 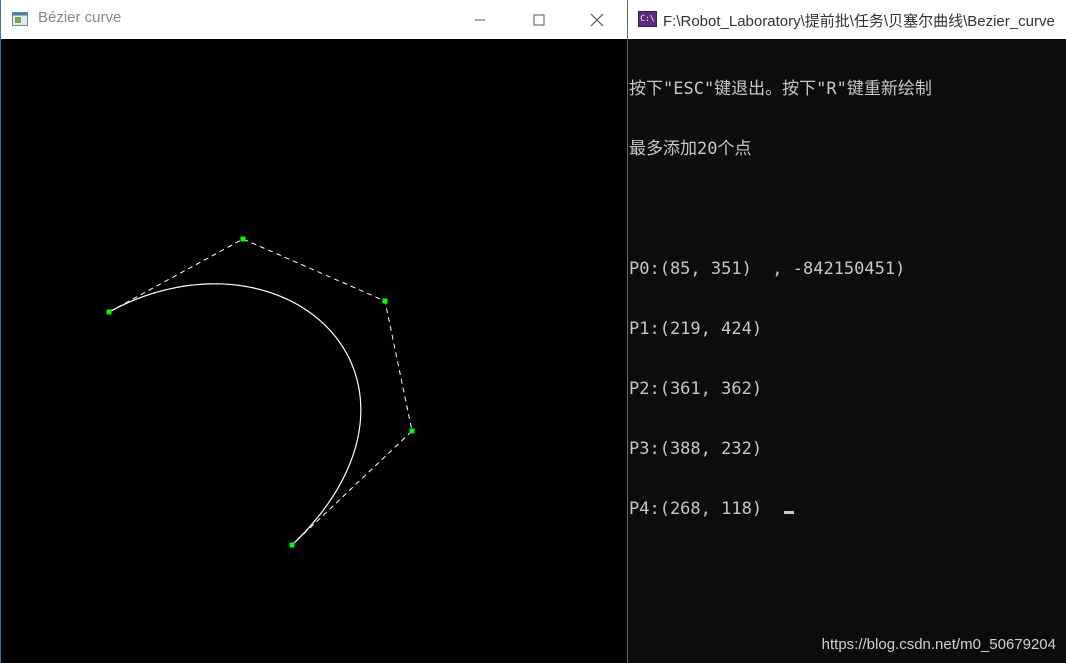 What do you see at coordinates (385, 301) in the screenshot?
I see `control-point-p2` at bounding box center [385, 301].